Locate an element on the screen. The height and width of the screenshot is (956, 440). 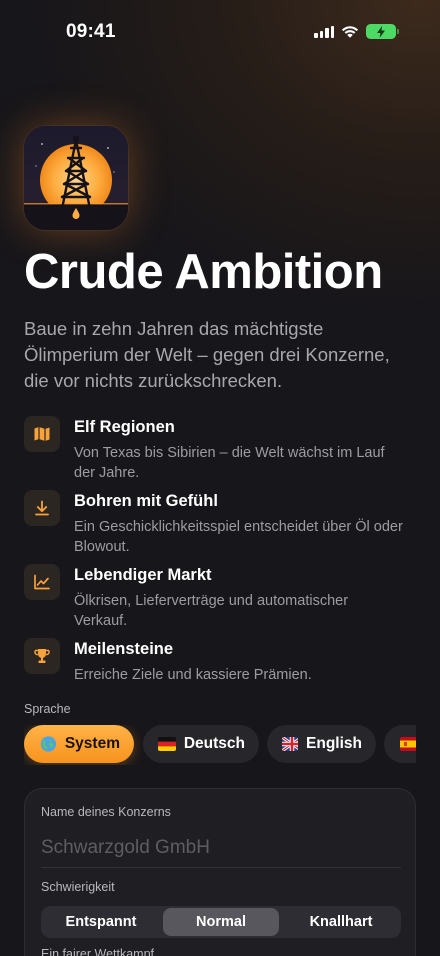
feature-title: Bohren mit Gefühl is located at coordinates (146, 501).